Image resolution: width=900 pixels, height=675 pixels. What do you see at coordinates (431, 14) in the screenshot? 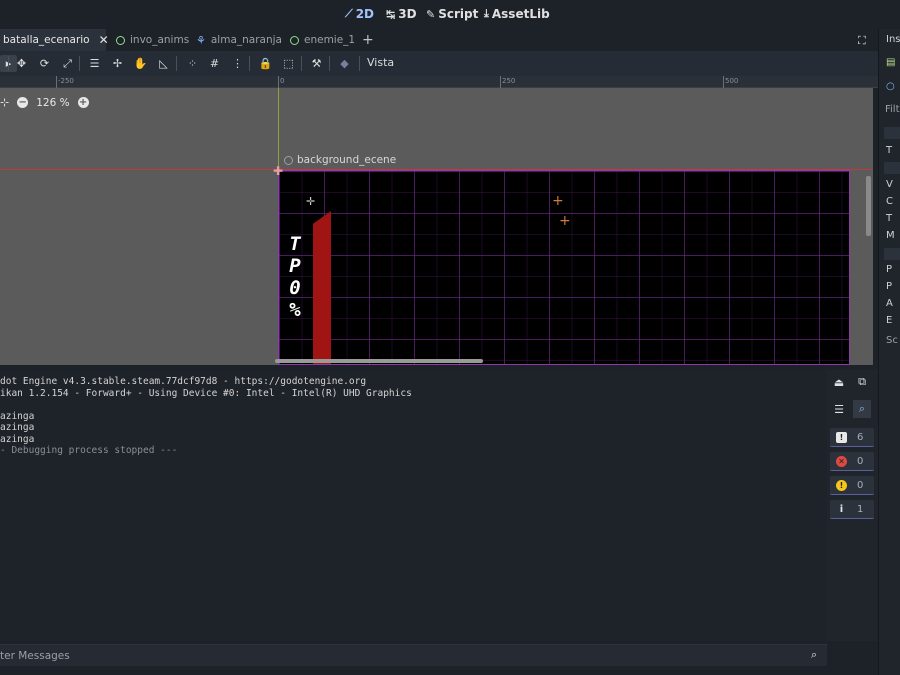
I see `script-icon: ✎` at bounding box center [431, 14].